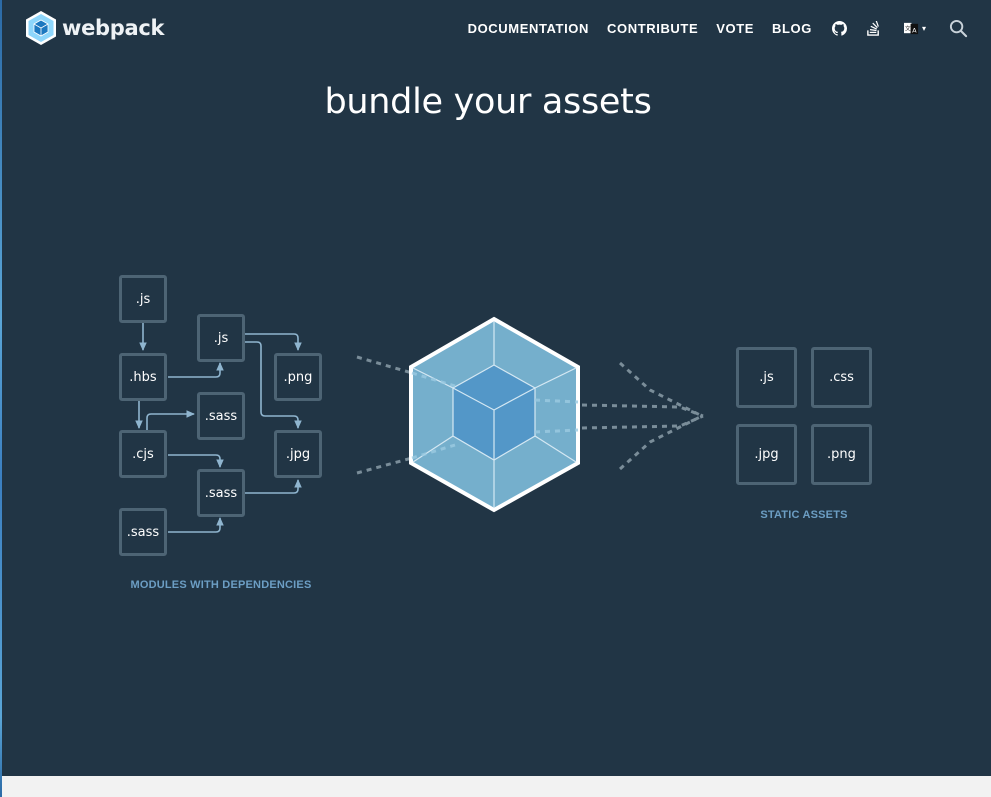 The image size is (991, 797). Describe the element at coordinates (841, 377) in the screenshot. I see `asset-box-css: .css` at that location.